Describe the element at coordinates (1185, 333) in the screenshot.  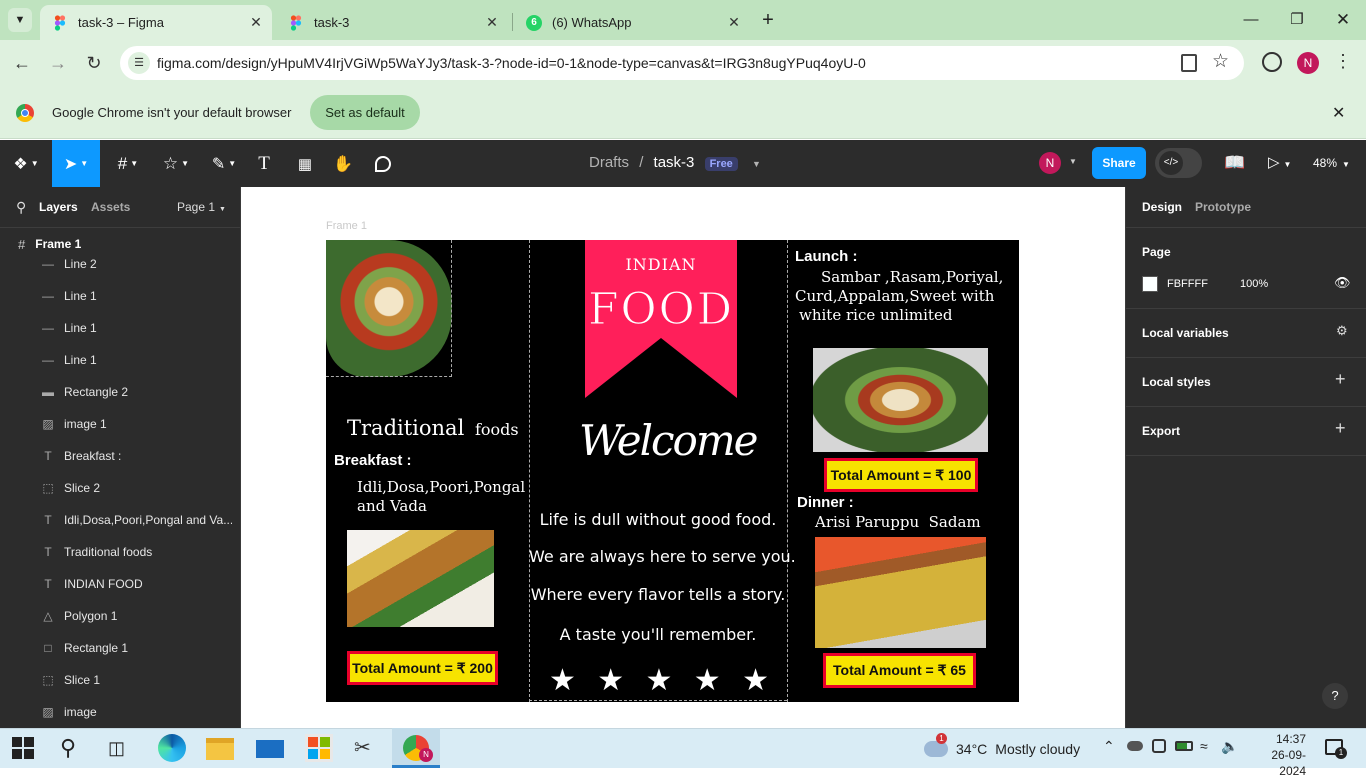
I see `local-variables-label: Local variables` at that location.